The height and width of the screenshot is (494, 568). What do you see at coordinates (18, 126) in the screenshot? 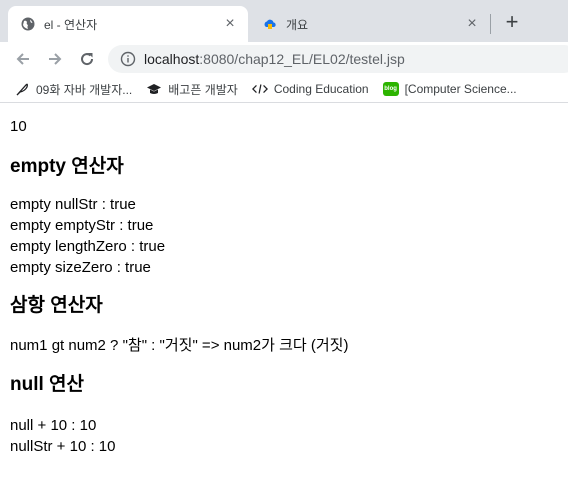
I see `output-value: 10` at bounding box center [18, 126].